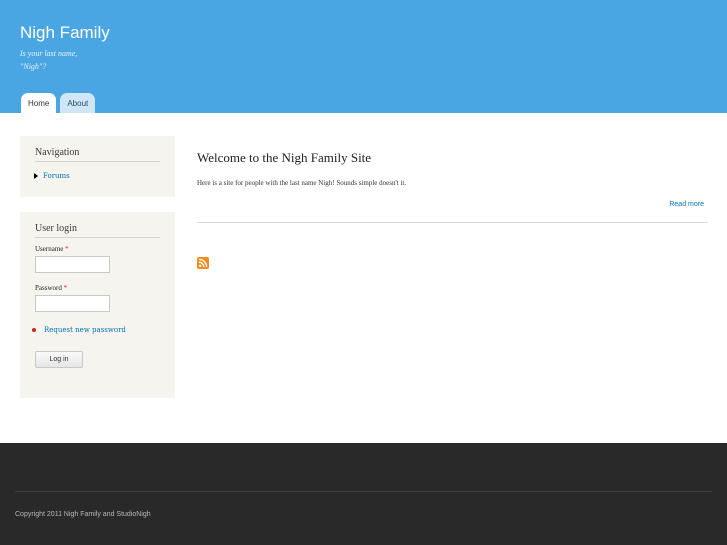 This screenshot has height=545, width=727. I want to click on navigation-block: Navigation Forums, so click(97, 166).